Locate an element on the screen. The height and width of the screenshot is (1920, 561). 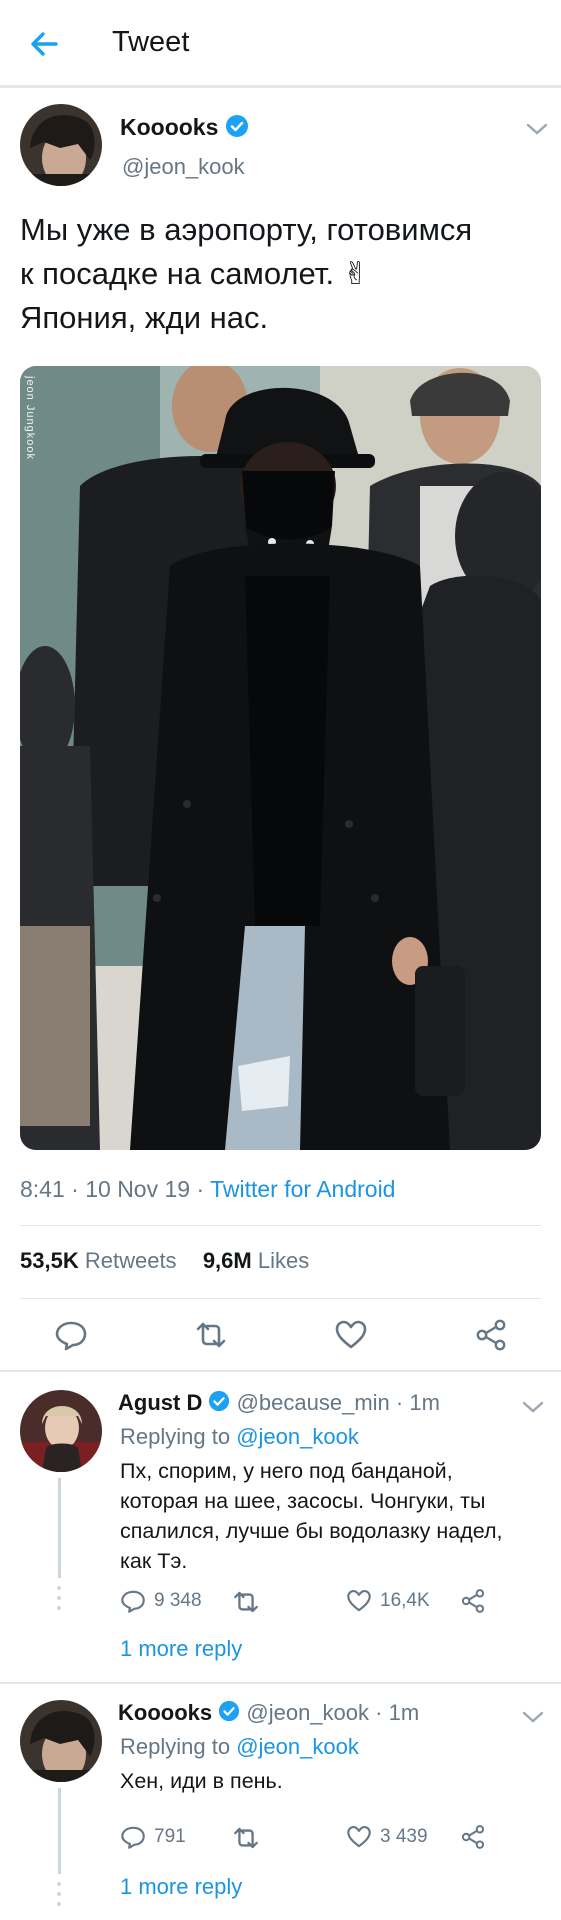
author-handle: @jeon_kook is located at coordinates (183, 167).